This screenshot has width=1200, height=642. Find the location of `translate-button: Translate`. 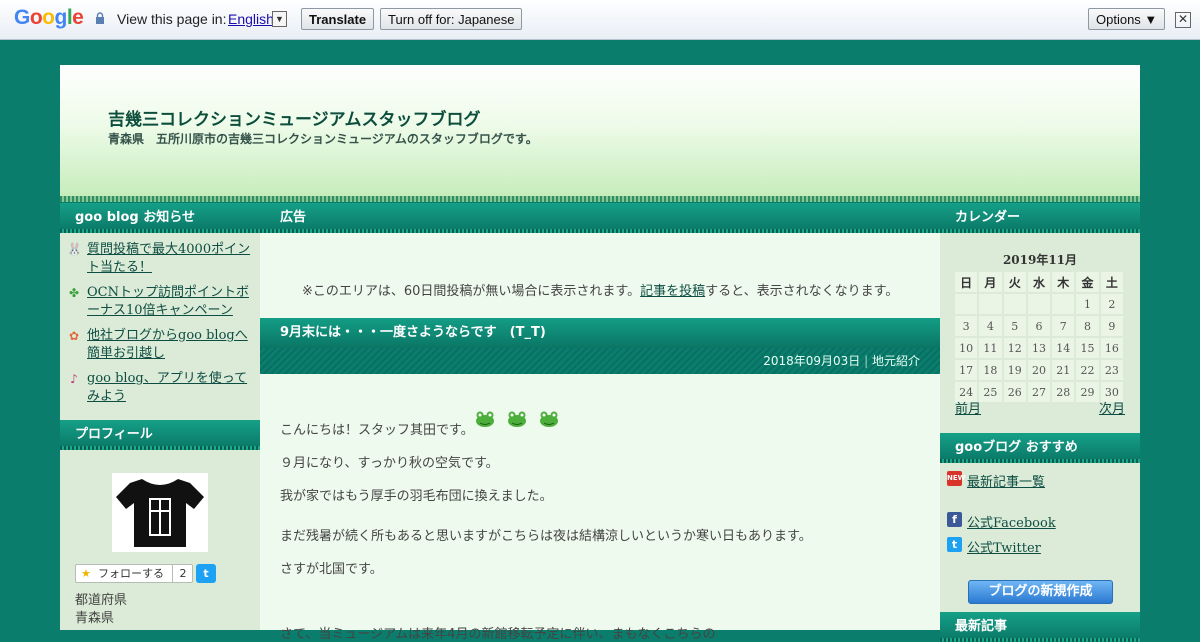

translate-button: Translate is located at coordinates (338, 19).